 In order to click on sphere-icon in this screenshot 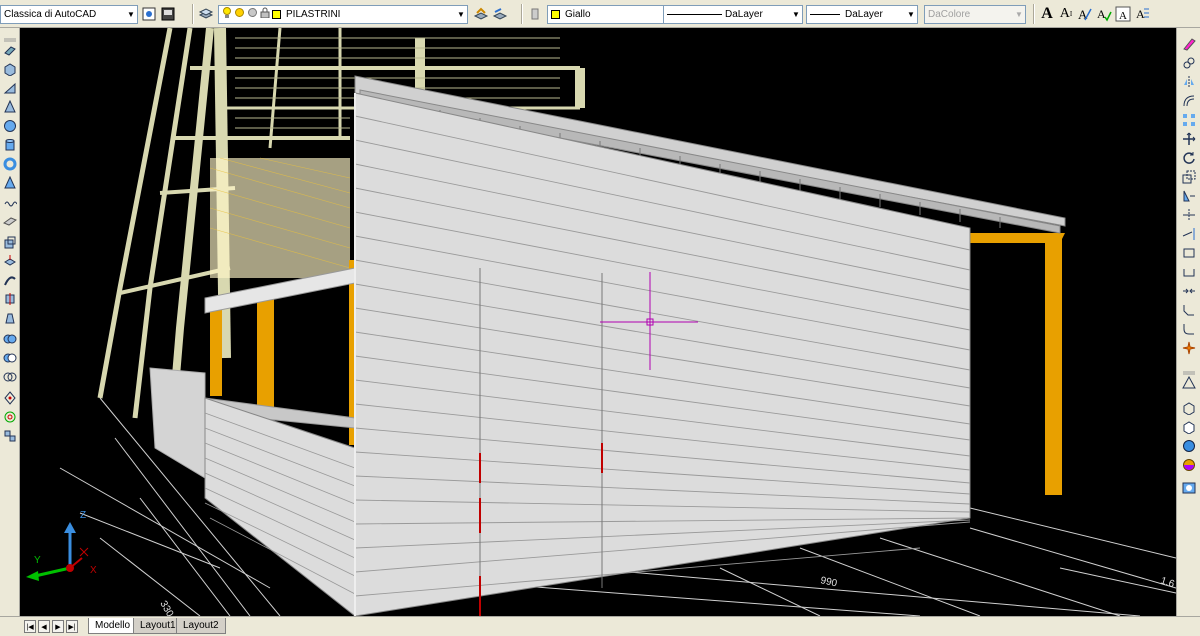, I will do `click(10, 126)`.